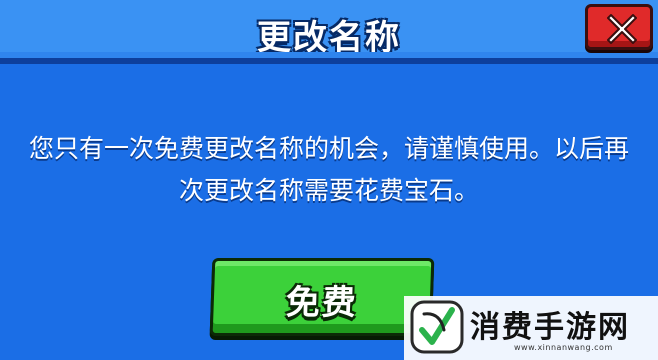  What do you see at coordinates (622, 29) in the screenshot?
I see `close-x-icon` at bounding box center [622, 29].